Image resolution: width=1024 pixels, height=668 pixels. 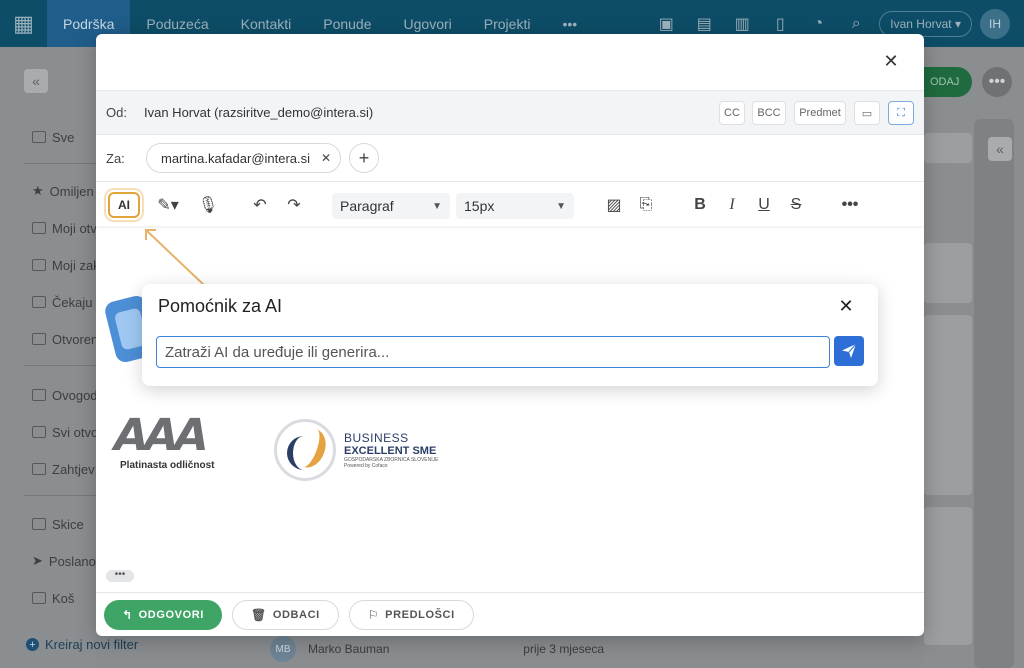 What do you see at coordinates (901, 113) in the screenshot?
I see `fullscreen-icon: ⛶` at bounding box center [901, 113].